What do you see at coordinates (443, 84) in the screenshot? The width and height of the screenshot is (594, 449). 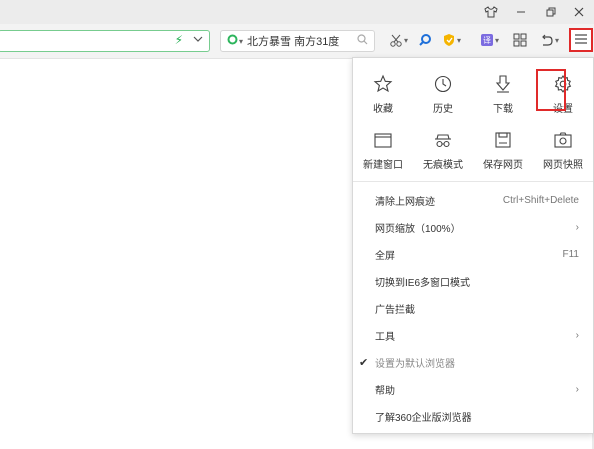 I see `clock-icon` at bounding box center [443, 84].